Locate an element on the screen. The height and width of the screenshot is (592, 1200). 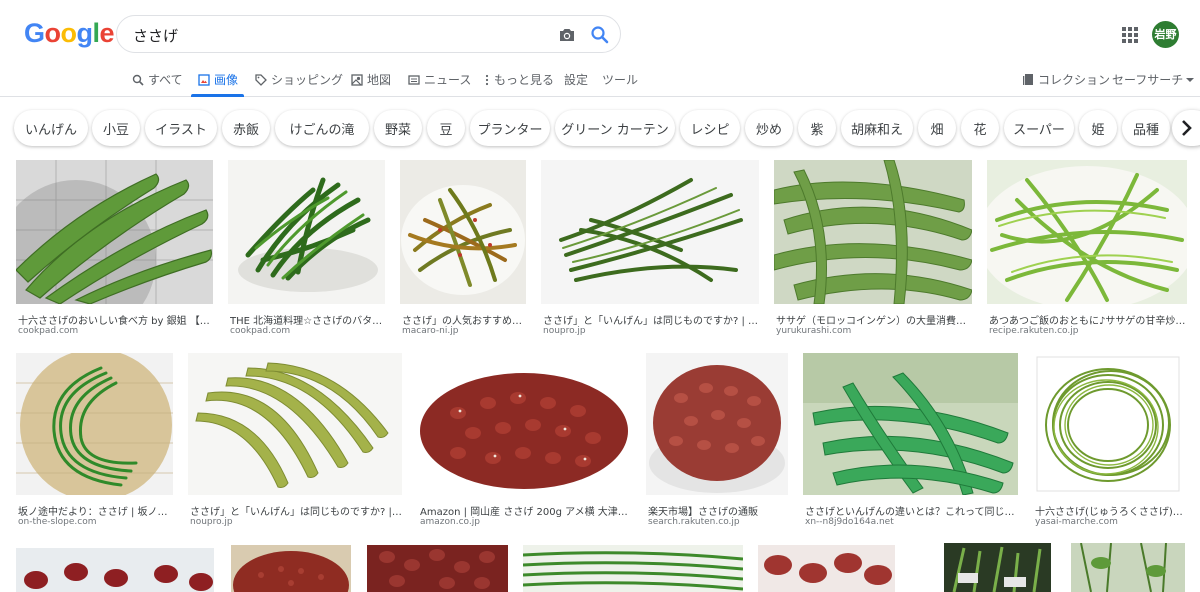
tab-maps: 地図 is located at coordinates (371, 79).